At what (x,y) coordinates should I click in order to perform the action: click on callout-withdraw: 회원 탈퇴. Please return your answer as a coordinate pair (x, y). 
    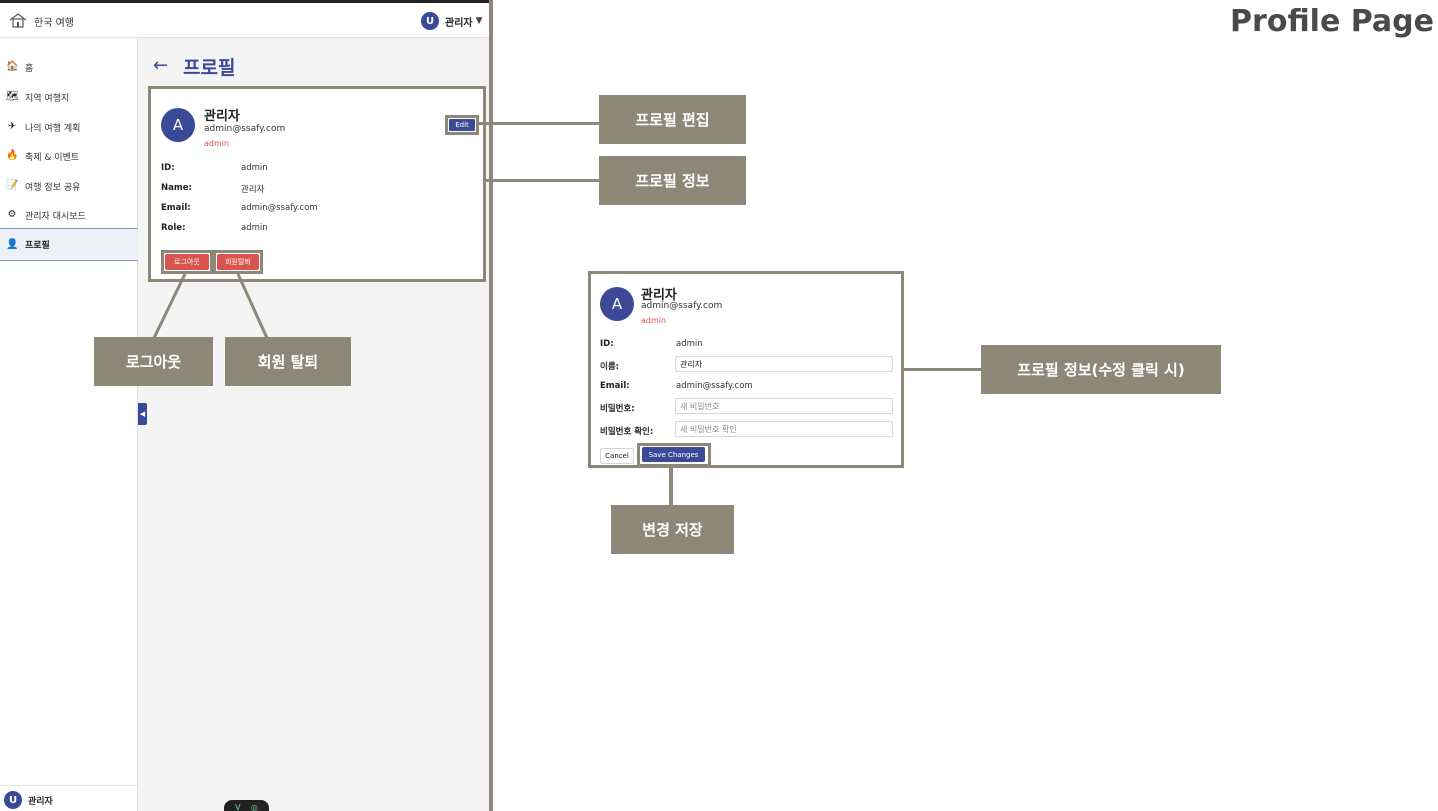
    Looking at the image, I should click on (288, 361).